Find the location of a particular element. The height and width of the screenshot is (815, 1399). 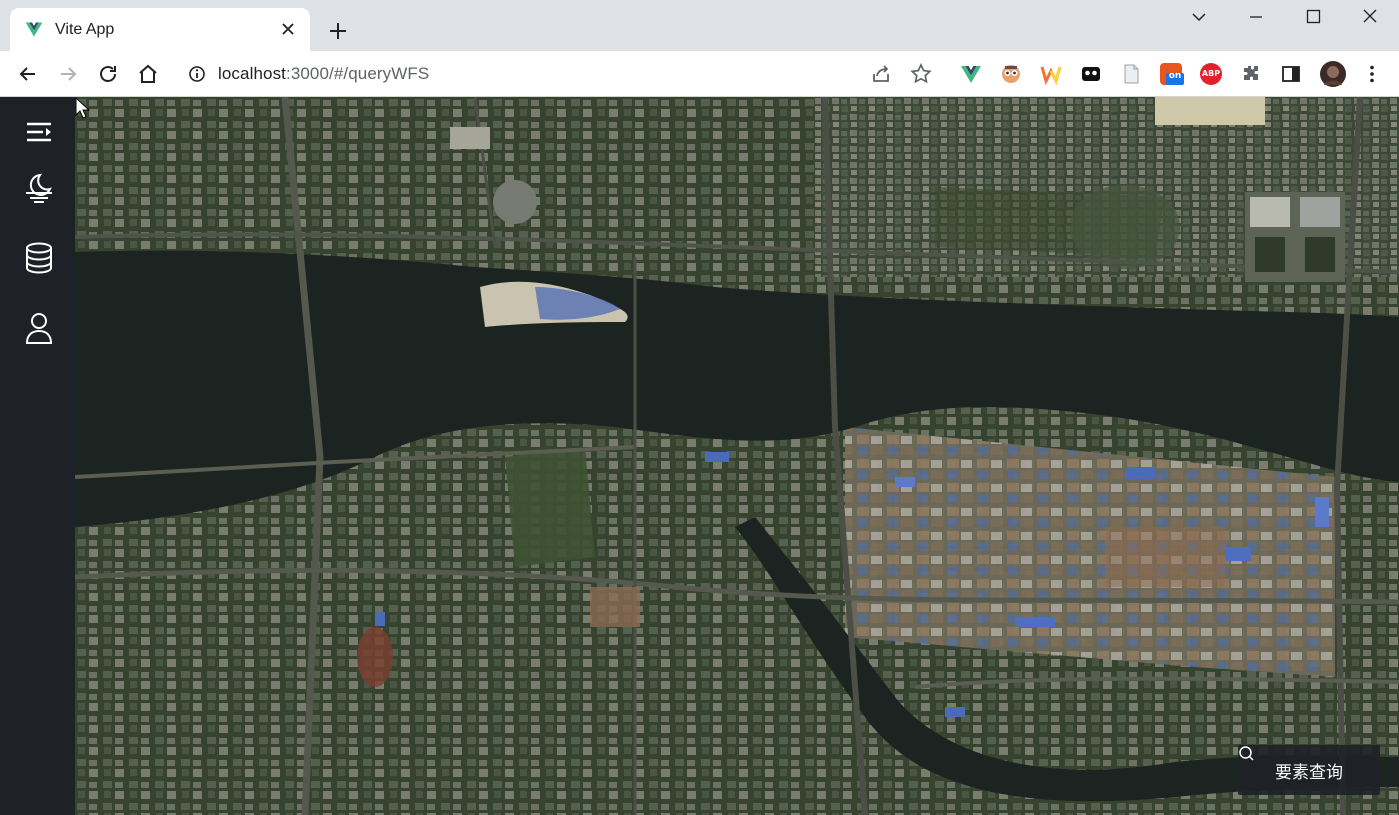

feature-query-button: 要素查询 is located at coordinates (1309, 770).